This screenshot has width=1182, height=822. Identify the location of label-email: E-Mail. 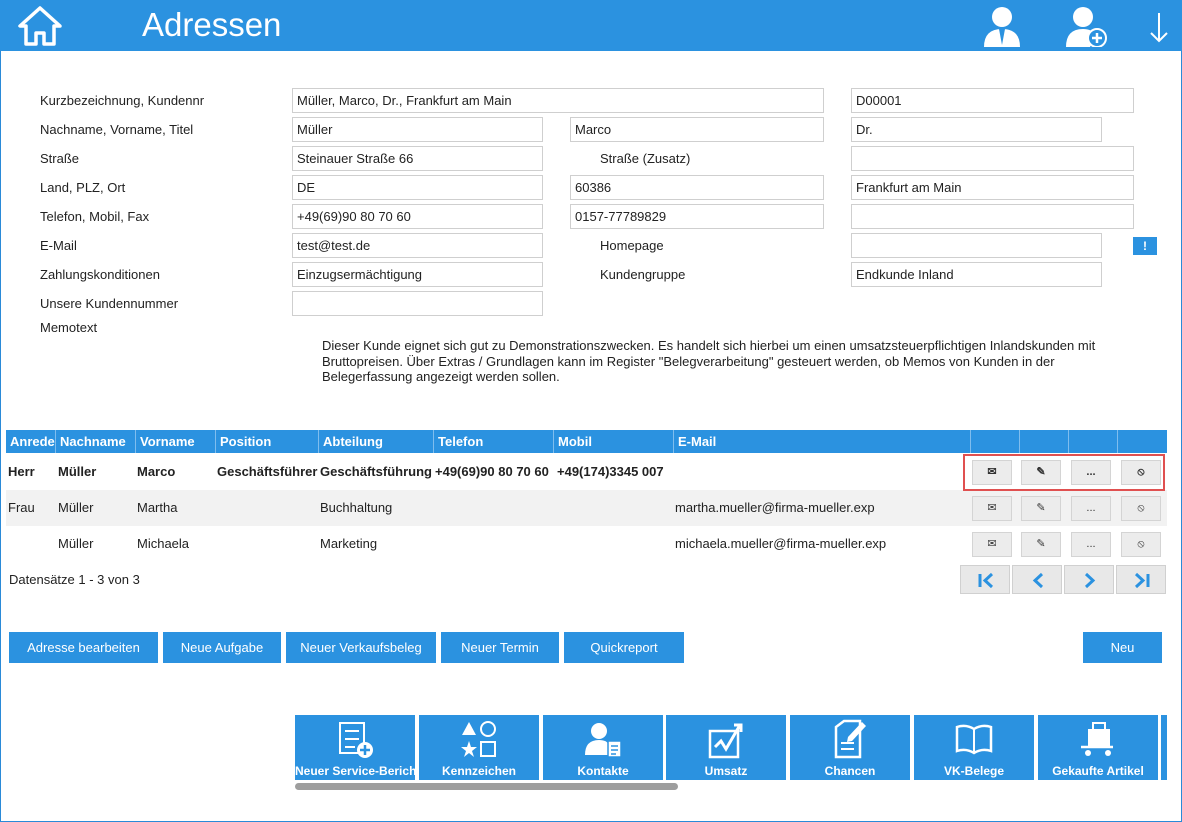
(58, 245).